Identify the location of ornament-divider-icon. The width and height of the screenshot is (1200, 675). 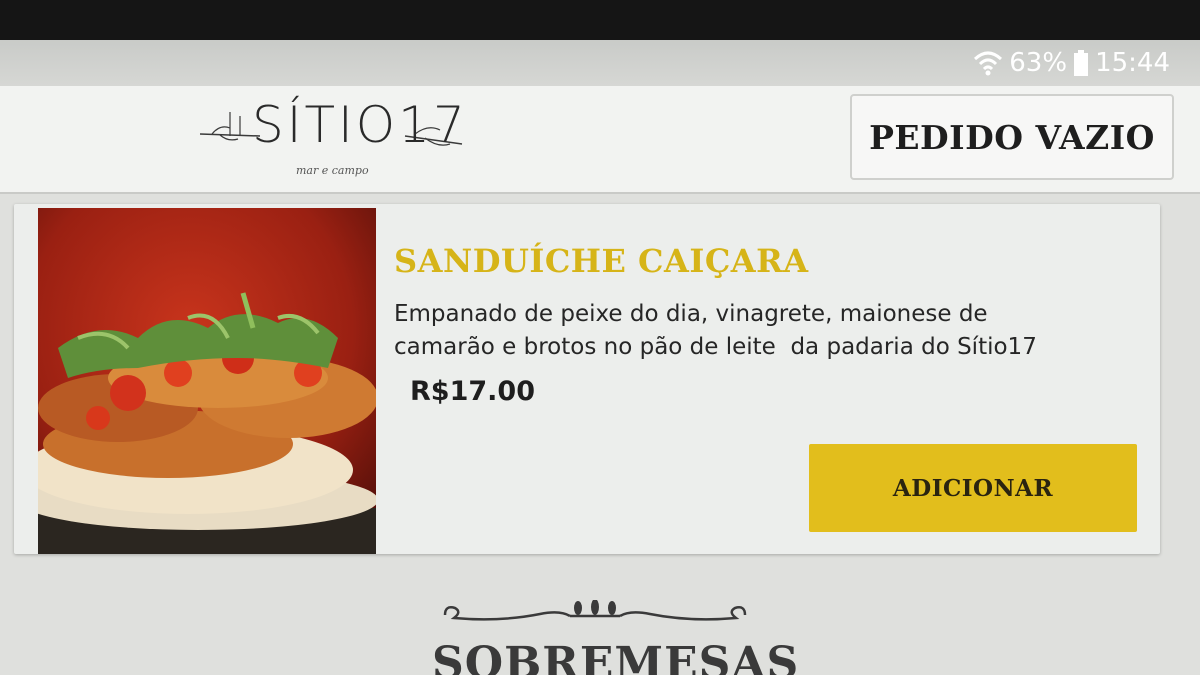
(595, 610).